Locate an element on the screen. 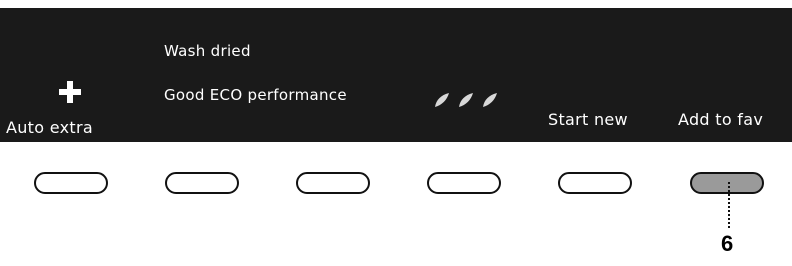  button-5-start-new is located at coordinates (595, 183).